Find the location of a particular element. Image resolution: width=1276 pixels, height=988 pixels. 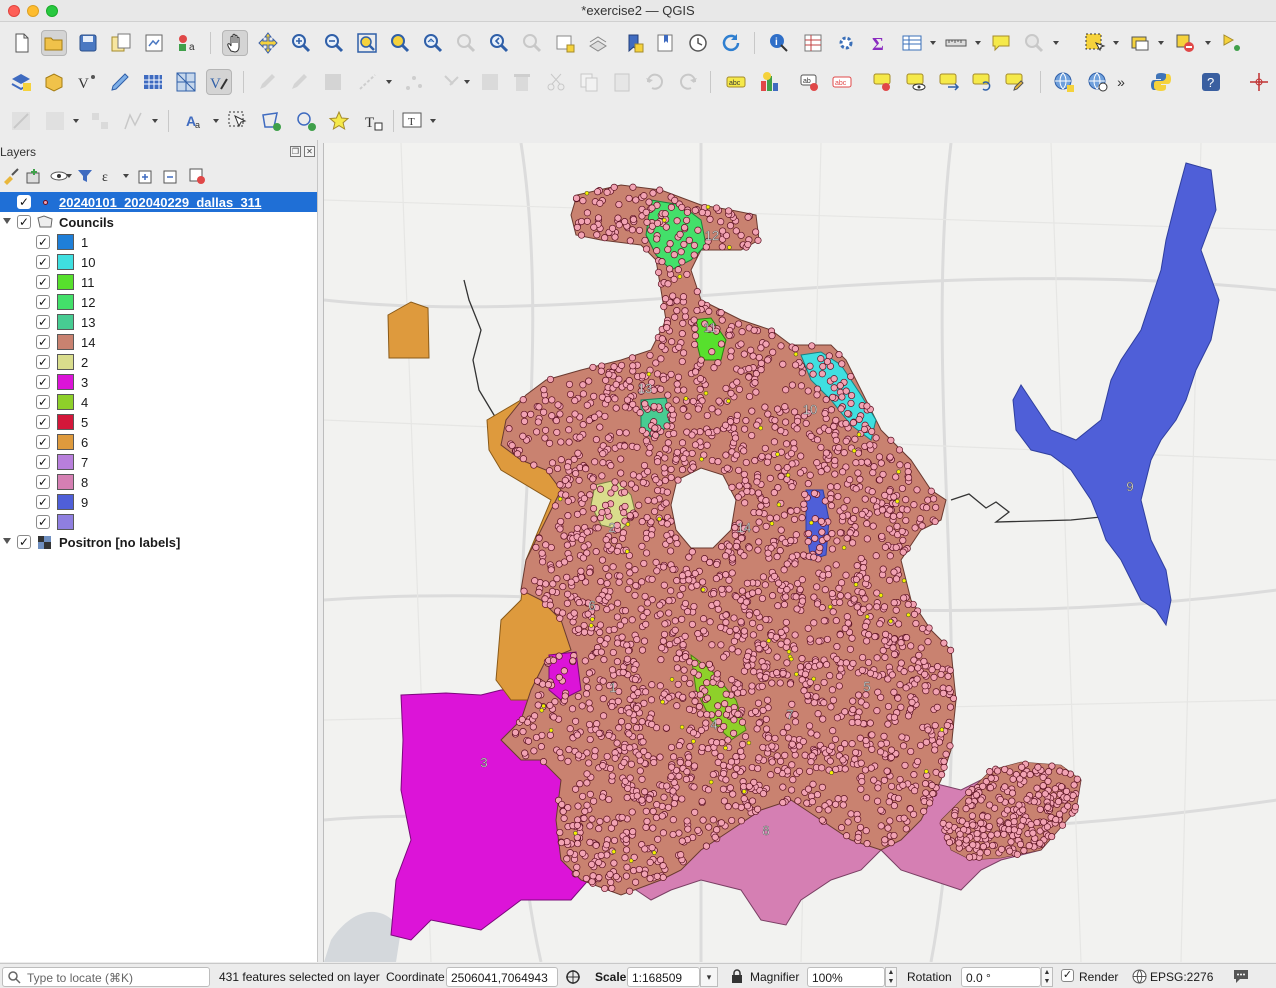

new-bookmark-icon is located at coordinates (634, 43).